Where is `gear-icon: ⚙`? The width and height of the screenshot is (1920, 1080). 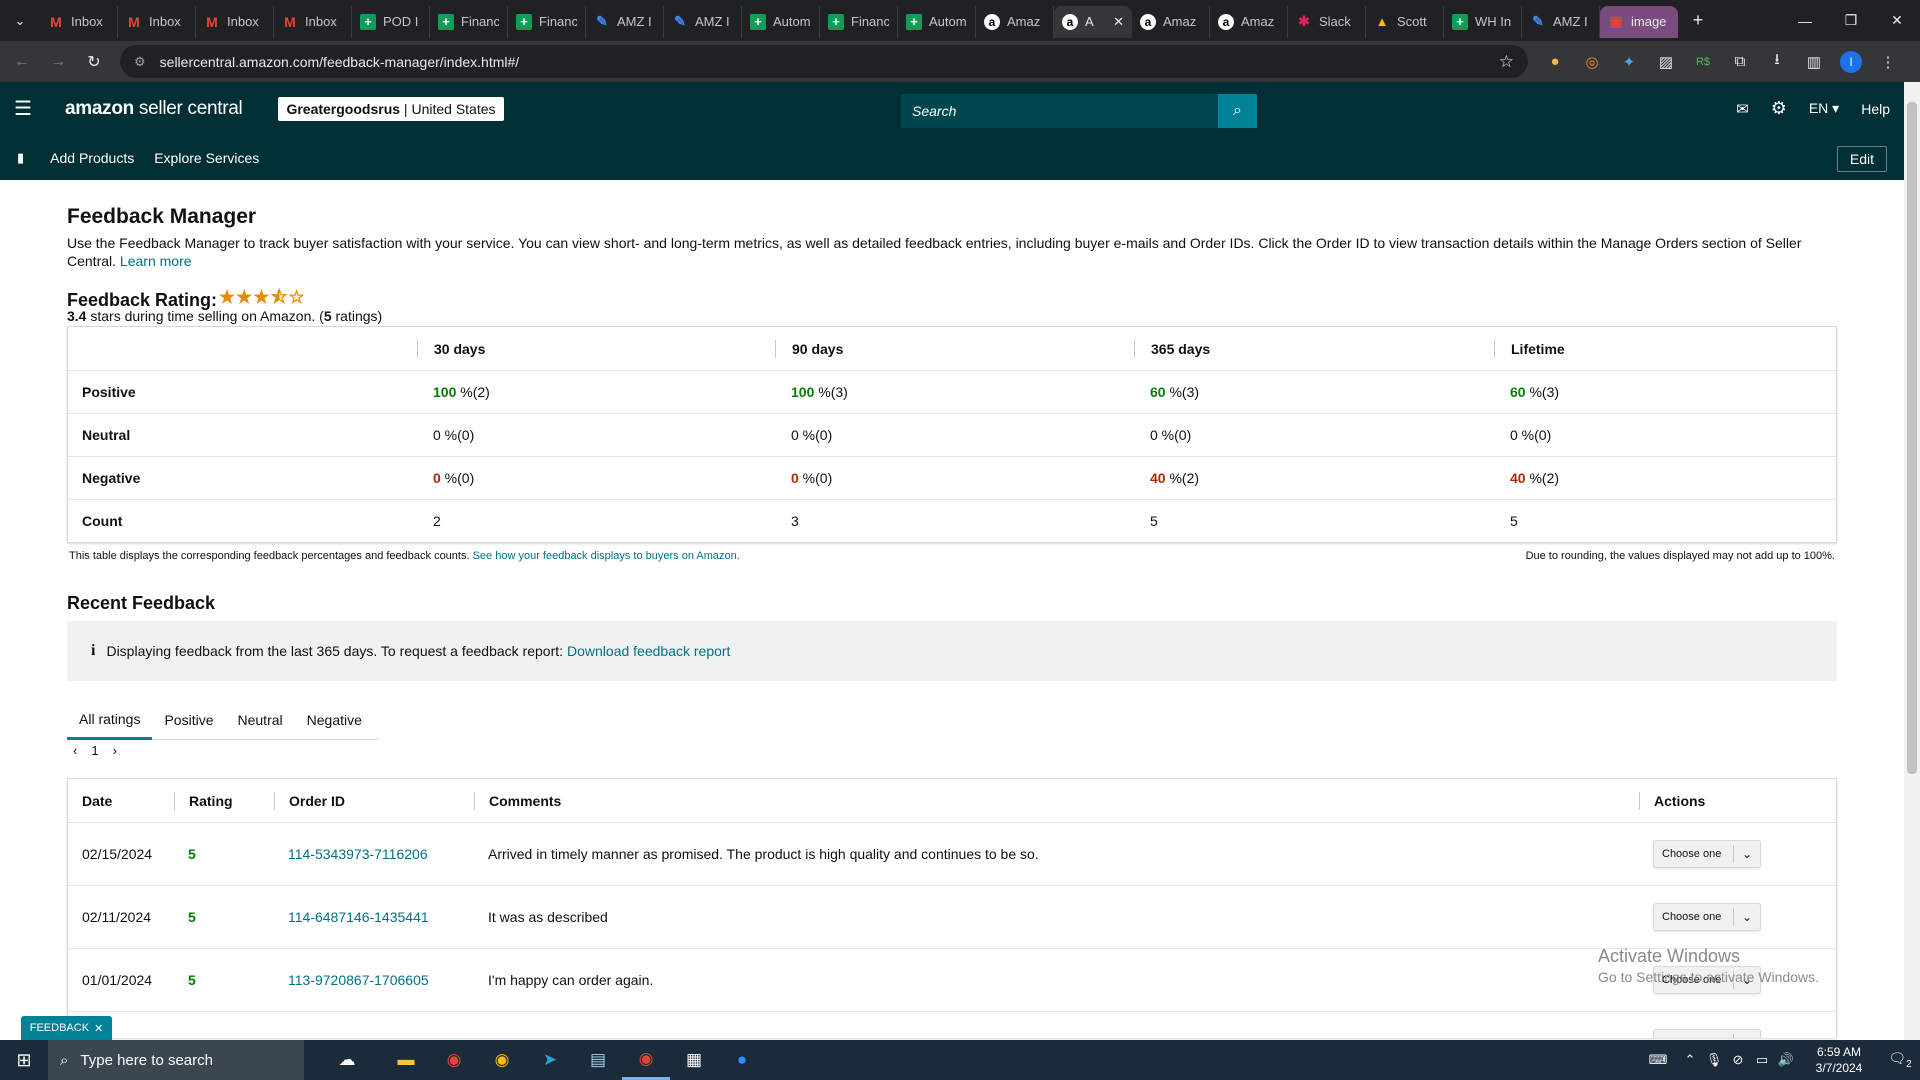
gear-icon: ⚙ is located at coordinates (1779, 108).